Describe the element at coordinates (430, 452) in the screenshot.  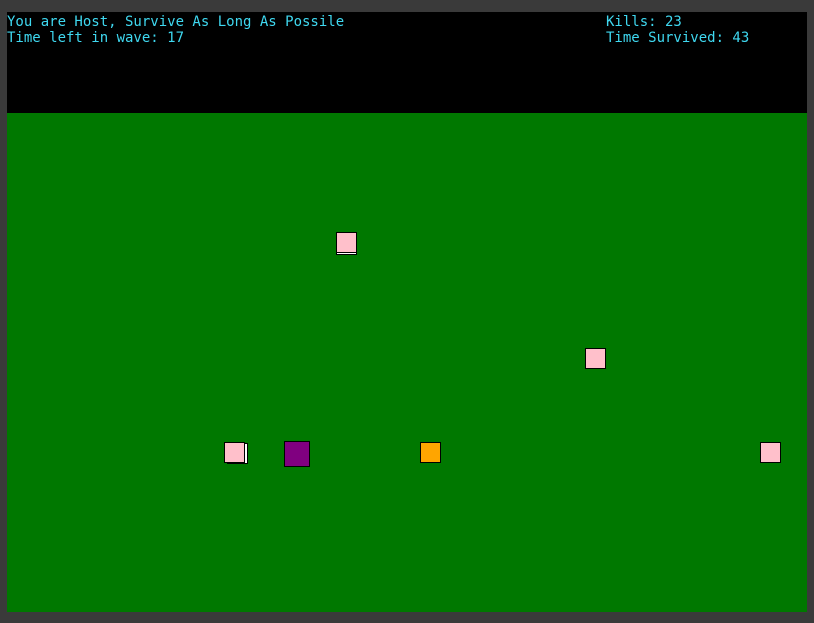
I see `pickup-square` at that location.